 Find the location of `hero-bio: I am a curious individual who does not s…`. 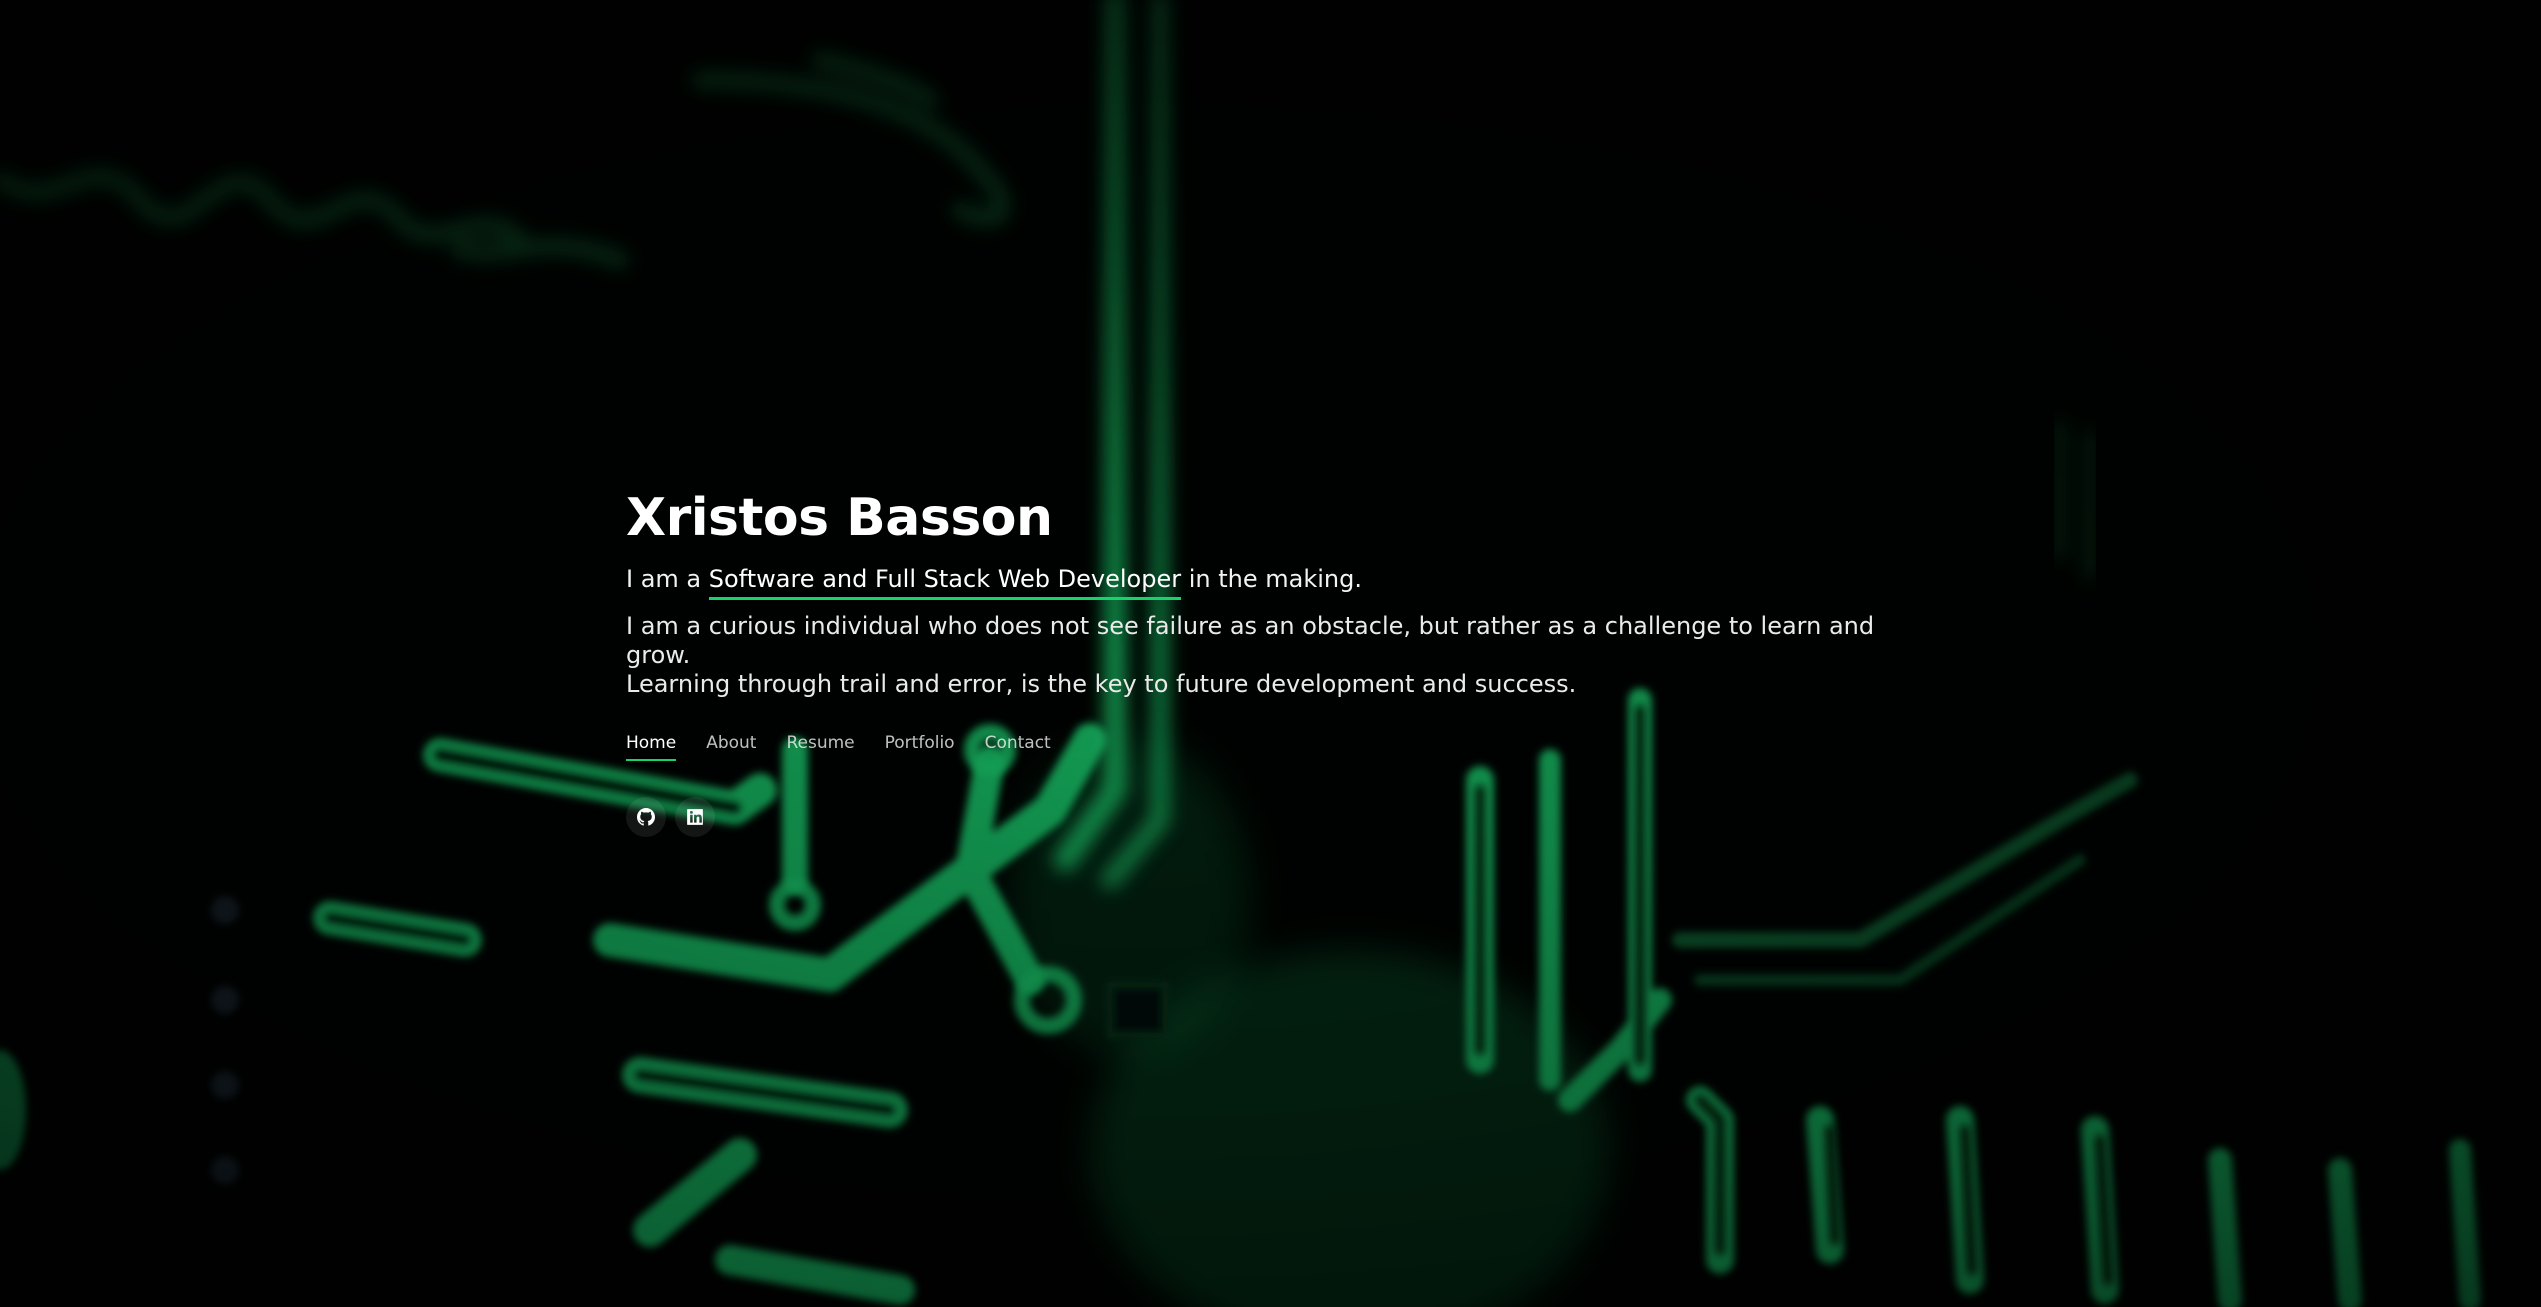

hero-bio: I am a curious individual who does not s… is located at coordinates (1266, 655).